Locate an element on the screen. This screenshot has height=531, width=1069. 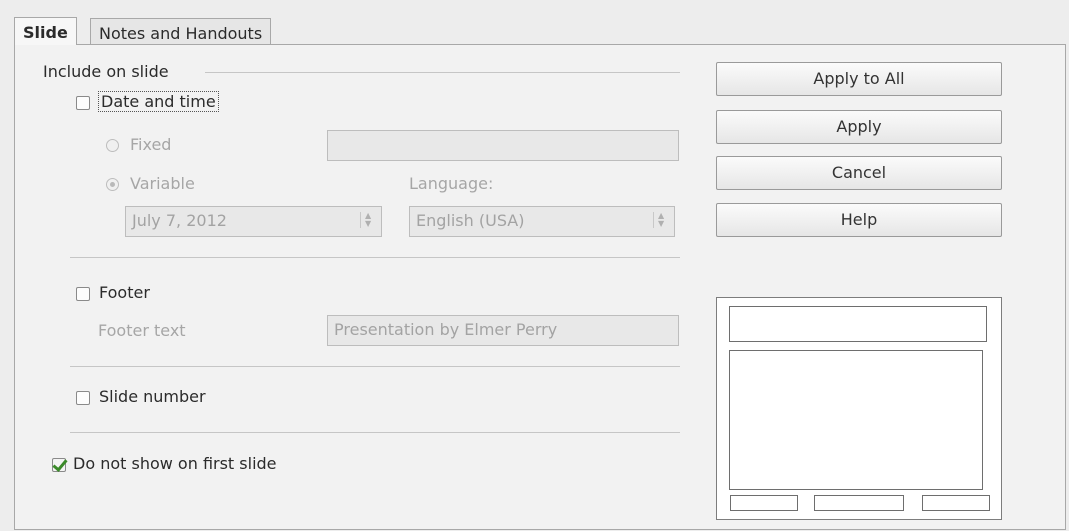
date-time-label: Date and time is located at coordinates (158, 101).